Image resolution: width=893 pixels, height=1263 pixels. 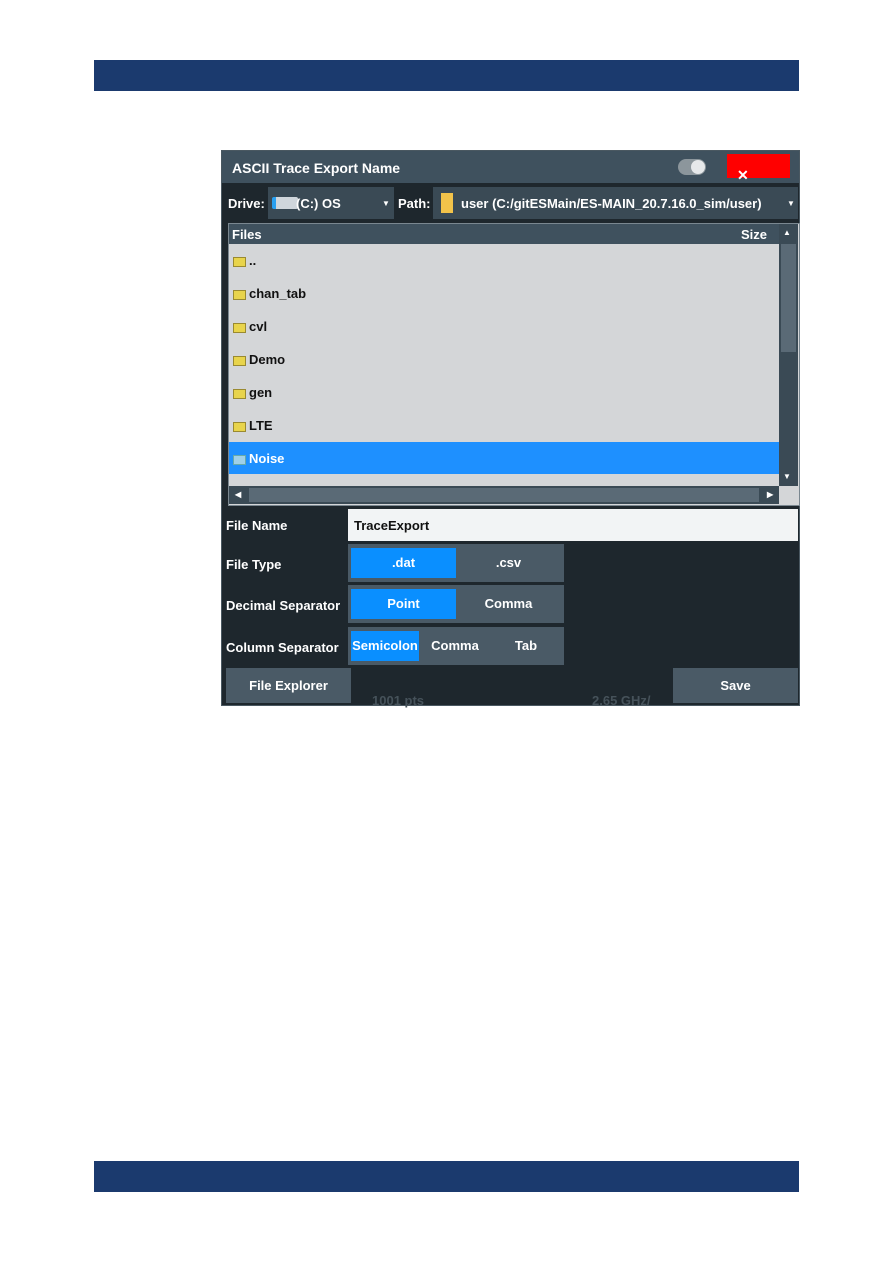 What do you see at coordinates (526, 646) in the screenshot?
I see `column-tab: Tab` at bounding box center [526, 646].